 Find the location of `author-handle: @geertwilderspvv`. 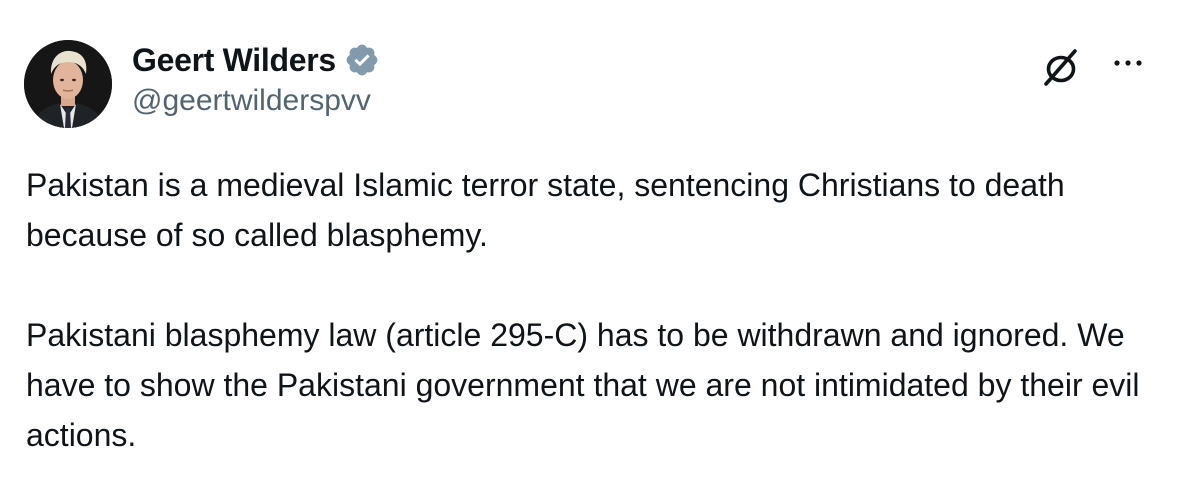

author-handle: @geertwilderspvv is located at coordinates (251, 101).